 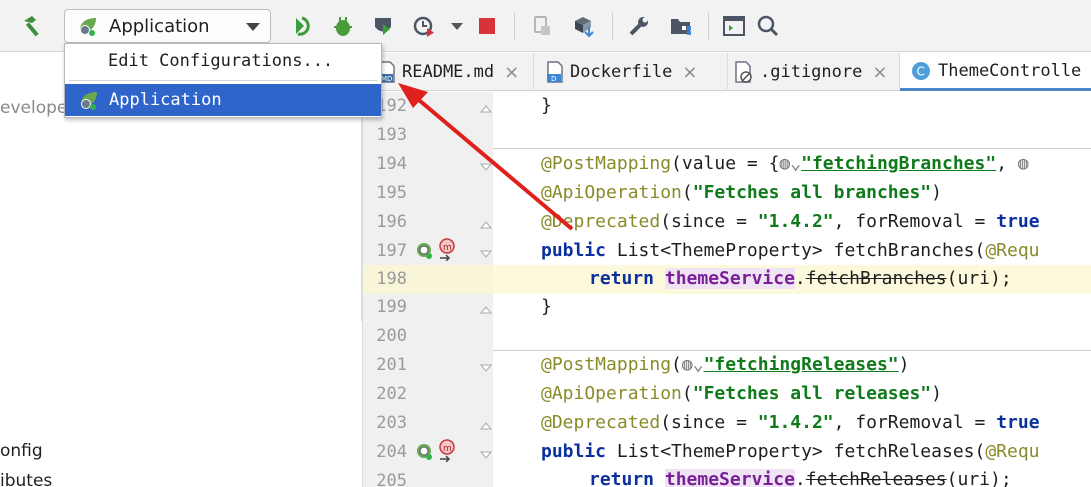 I want to click on tab-gitignore: .gitignore ×, so click(x=814, y=72).